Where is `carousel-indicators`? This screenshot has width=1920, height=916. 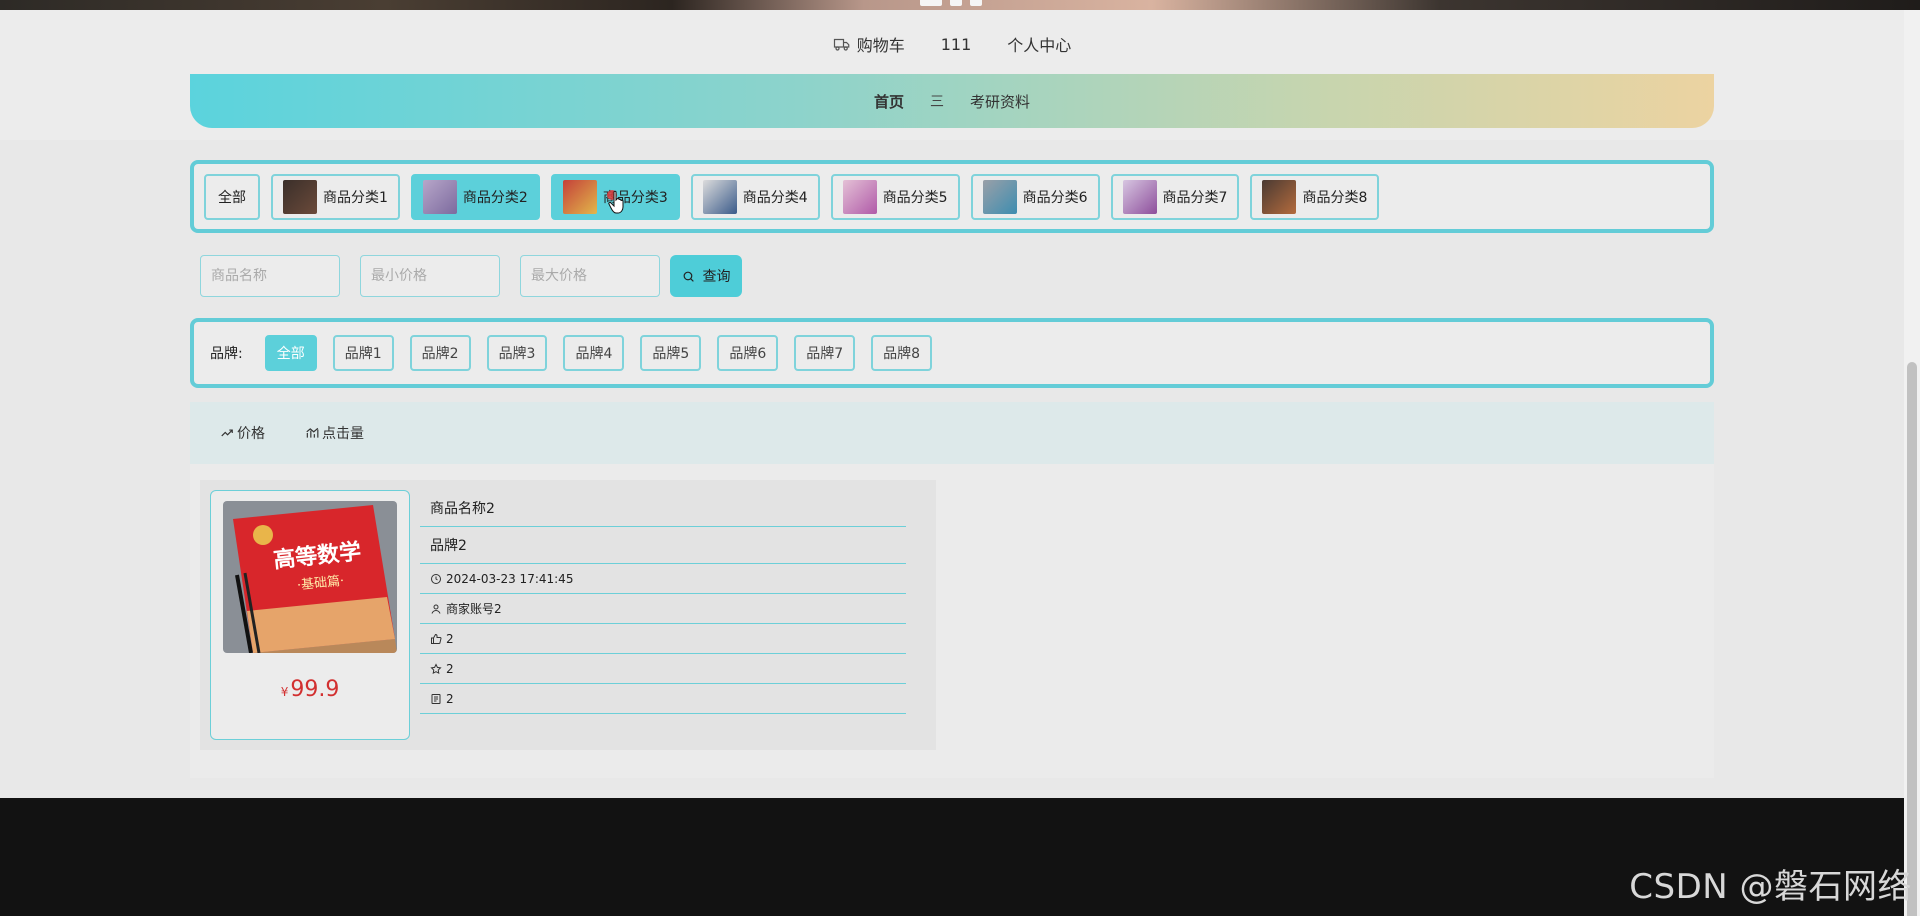
carousel-indicators is located at coordinates (951, 3).